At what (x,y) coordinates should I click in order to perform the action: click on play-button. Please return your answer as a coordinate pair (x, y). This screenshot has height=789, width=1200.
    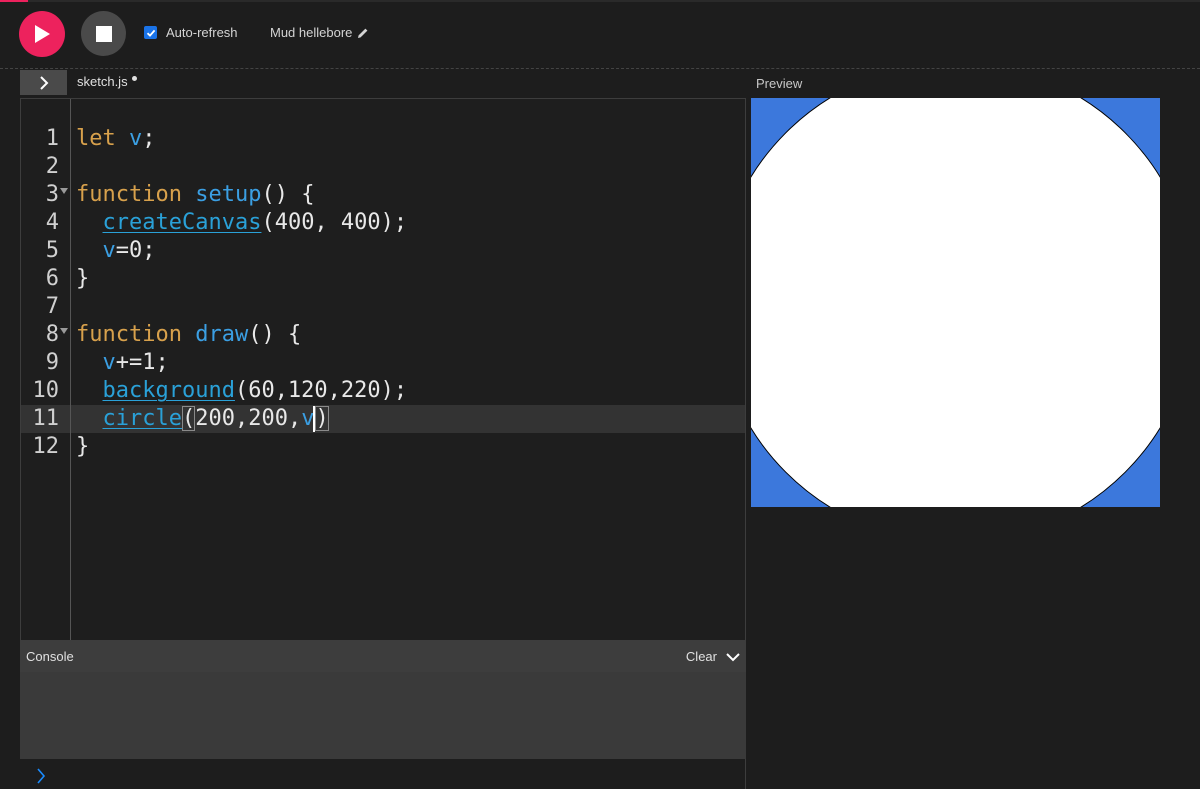
    Looking at the image, I should click on (42, 34).